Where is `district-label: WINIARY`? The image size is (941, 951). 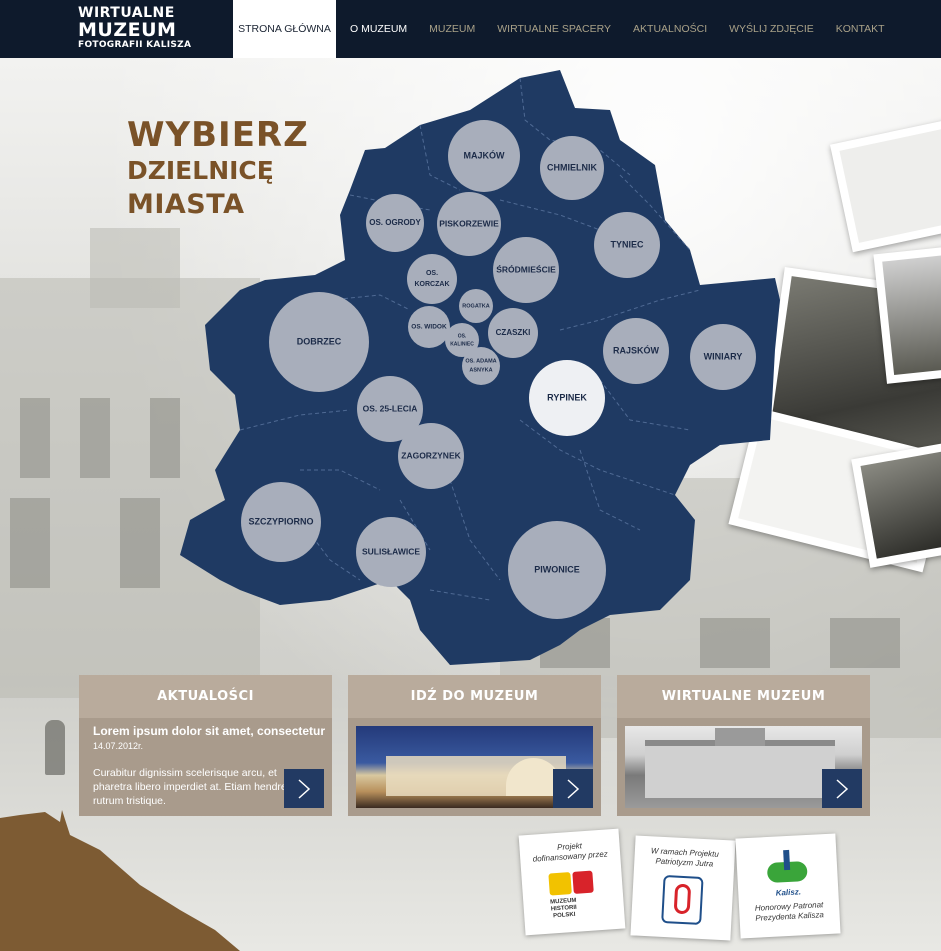
district-label: WINIARY is located at coordinates (723, 356).